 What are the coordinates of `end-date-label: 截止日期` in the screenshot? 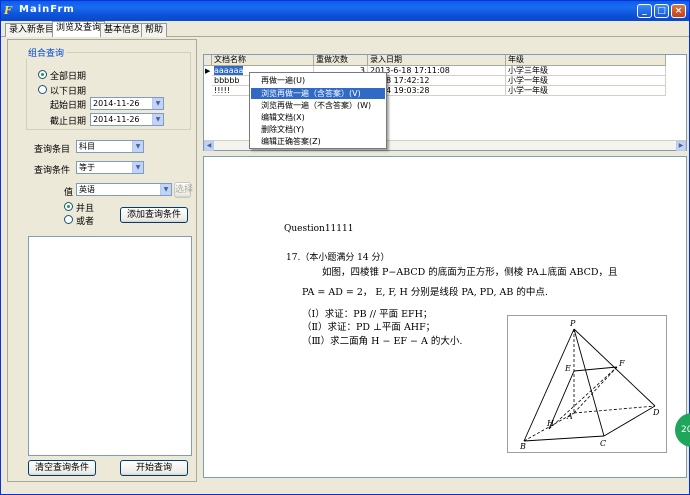 It's located at (68, 122).